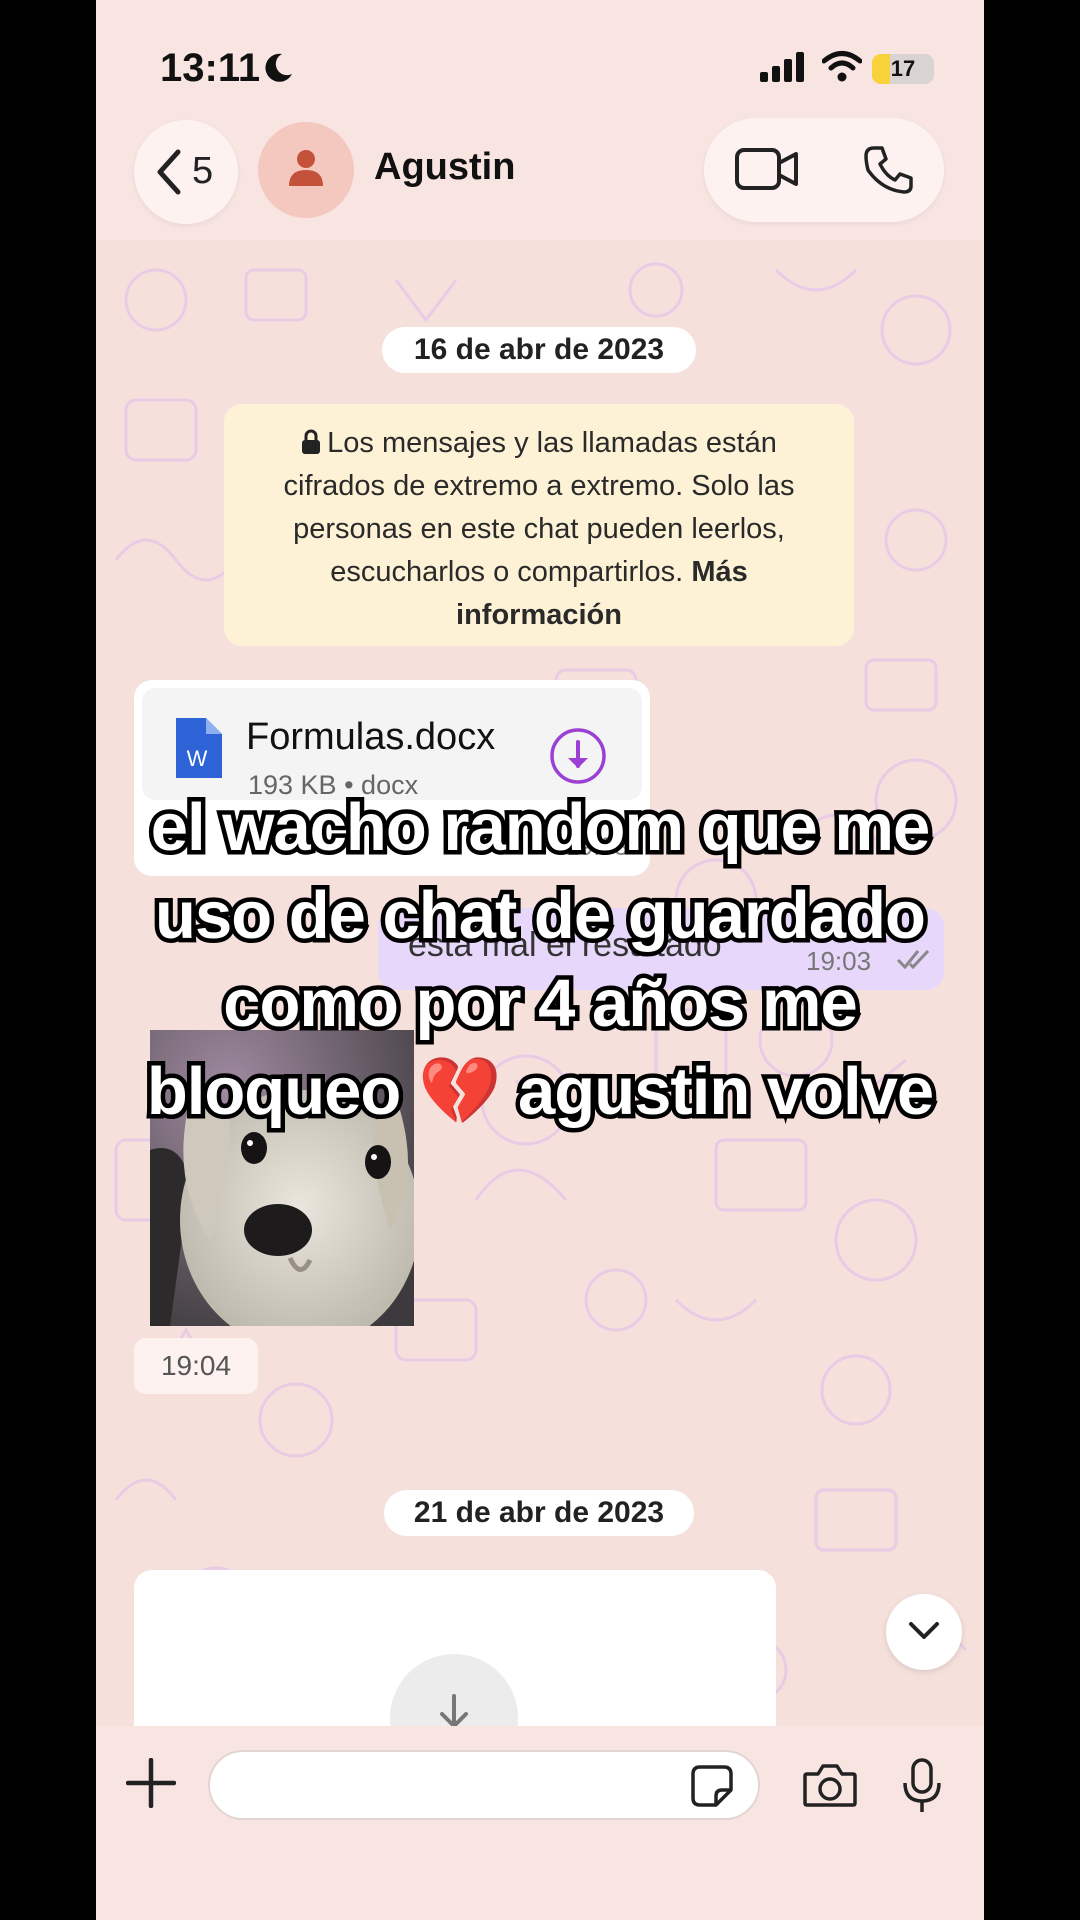 This screenshot has height=1920, width=1080. I want to click on status-bar: 13:11 17, so click(540, 71).